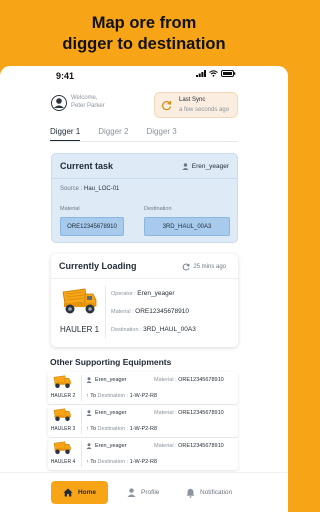 This screenshot has width=320, height=512. Describe the element at coordinates (201, 73) in the screenshot. I see `signal-icon` at that location.